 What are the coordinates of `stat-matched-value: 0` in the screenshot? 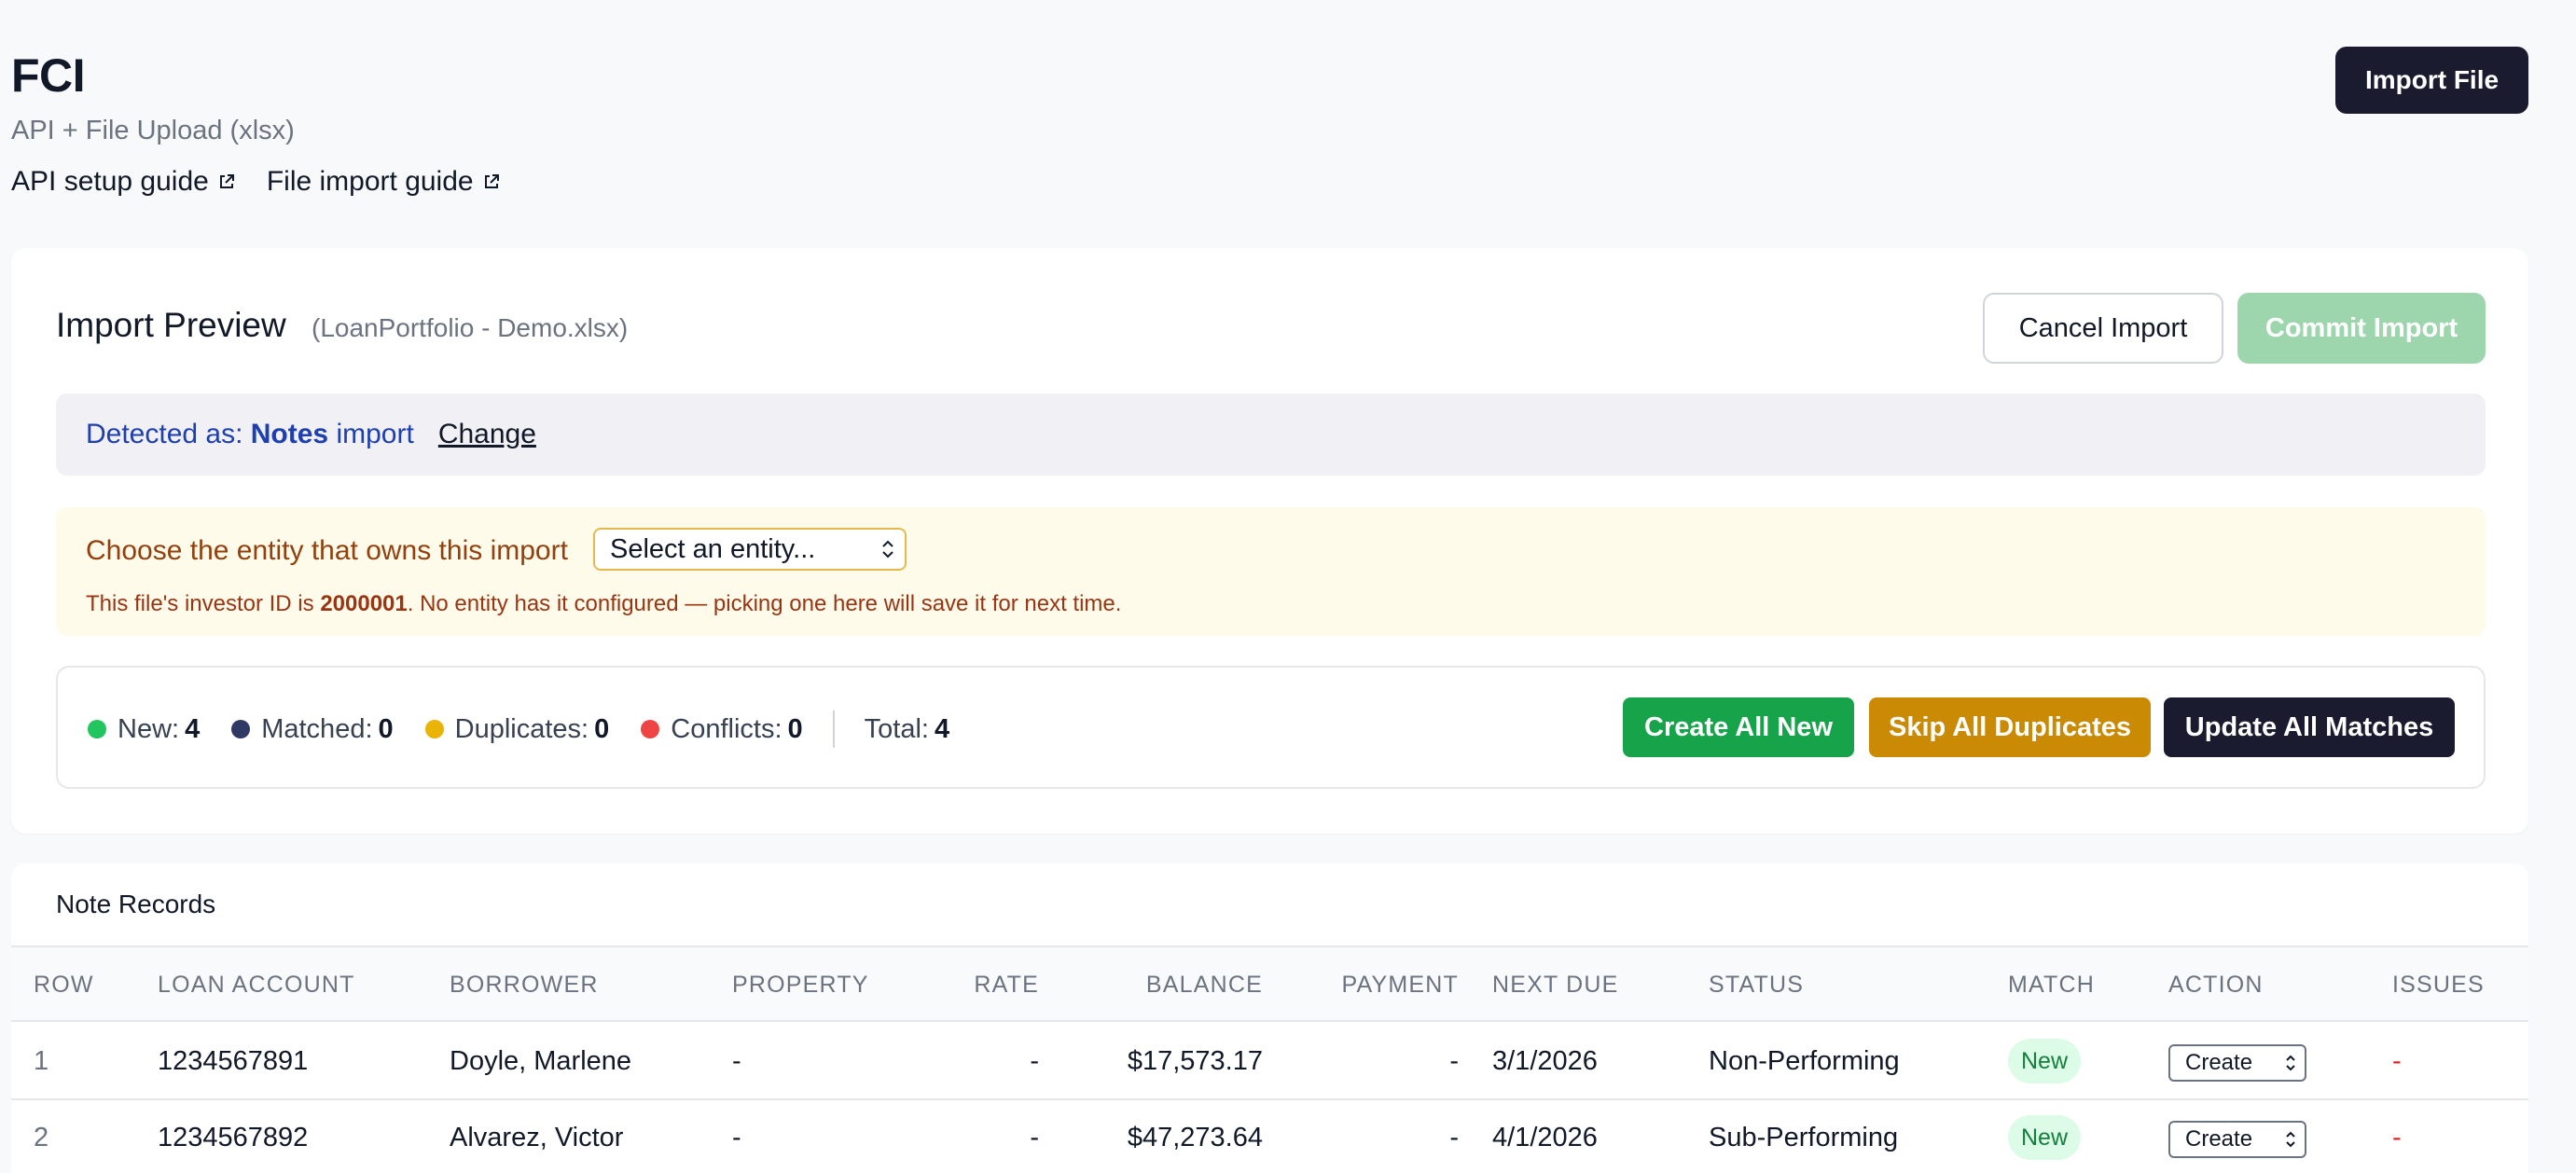 It's located at (386, 729).